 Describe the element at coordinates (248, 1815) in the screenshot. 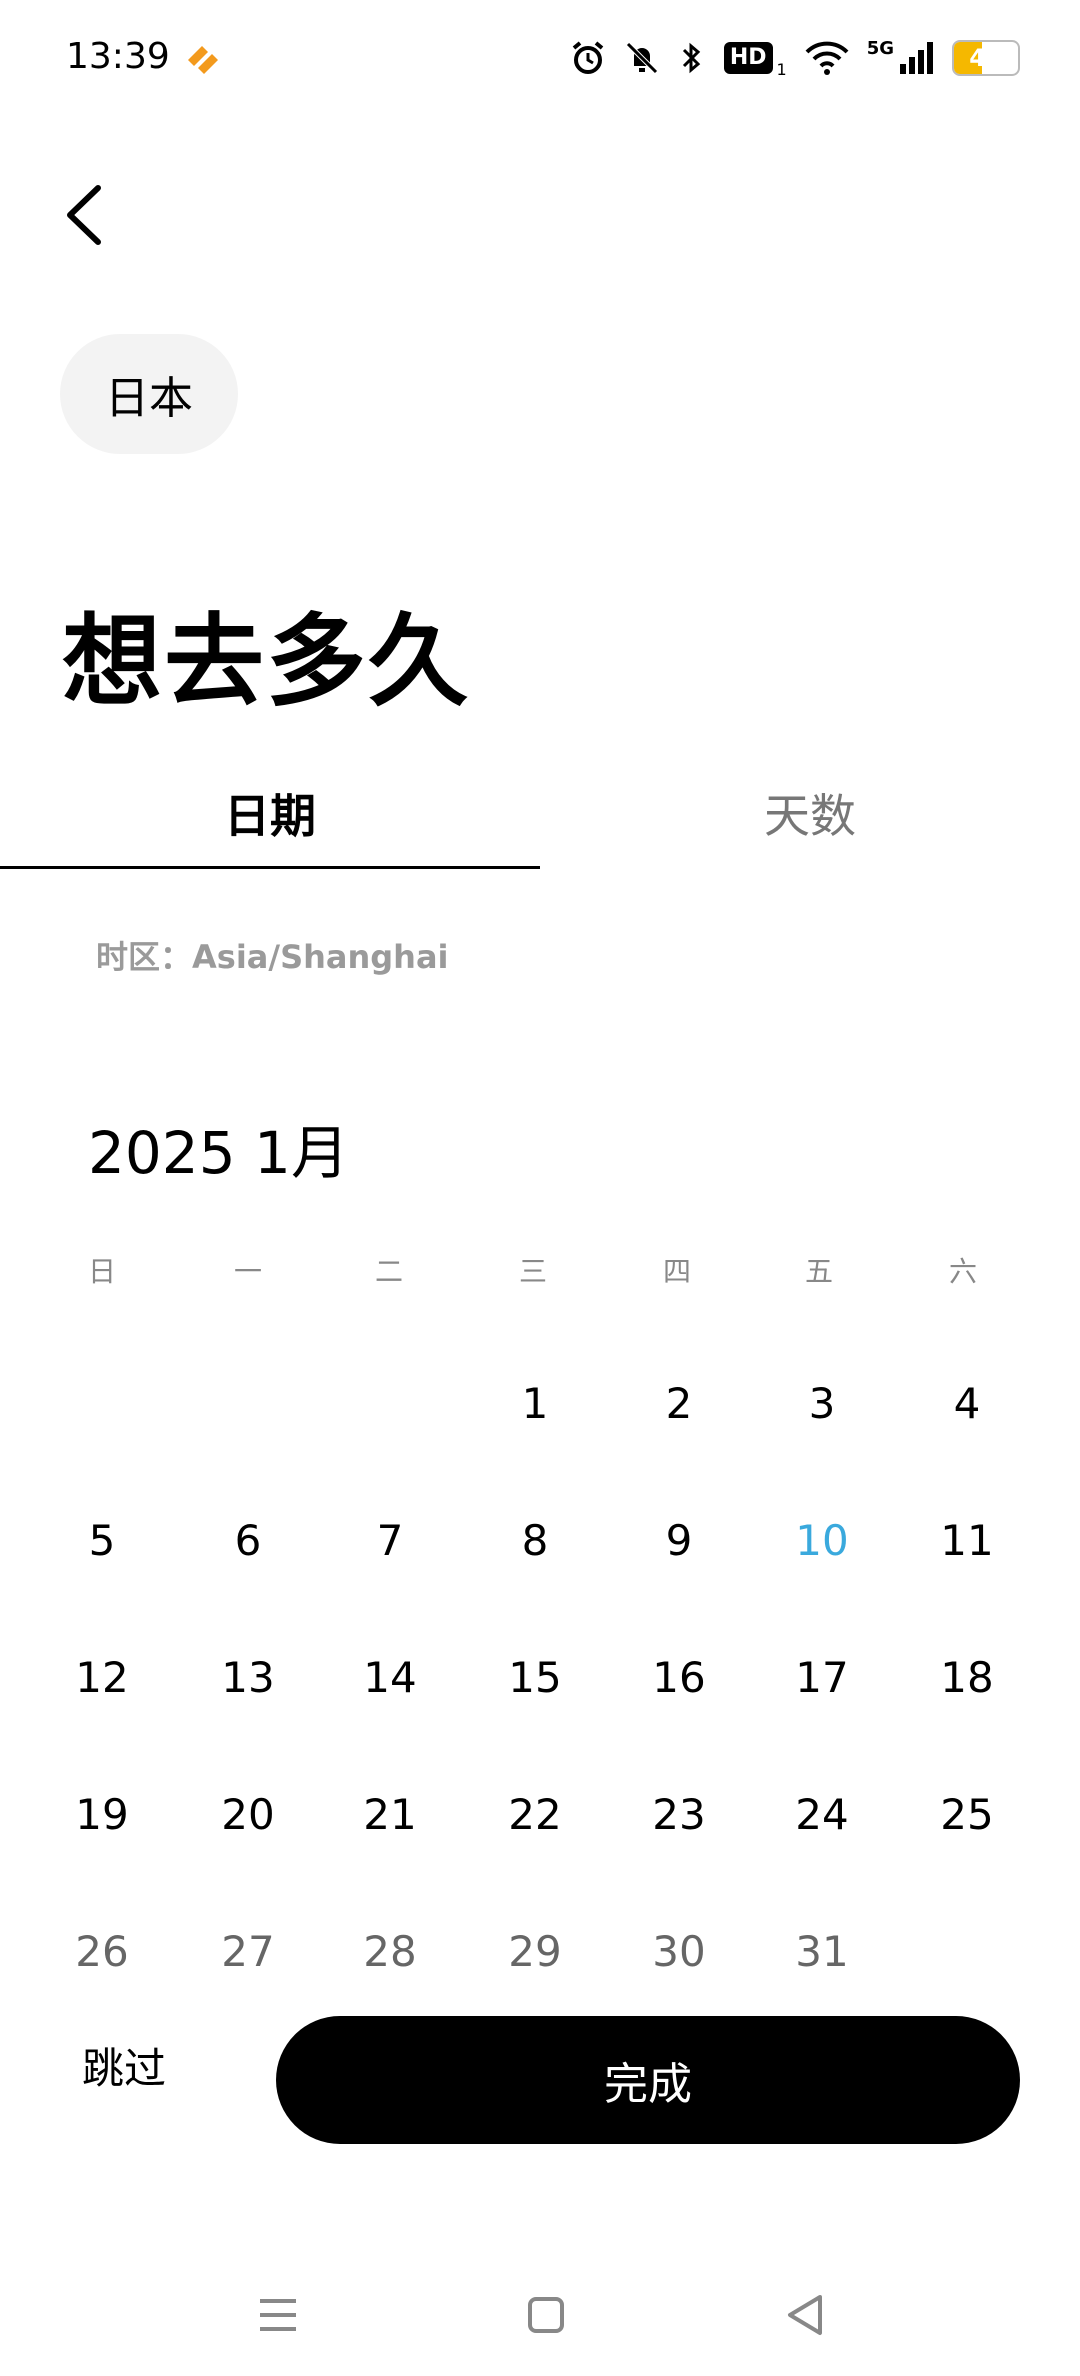

I see `calendar-day: 20` at that location.